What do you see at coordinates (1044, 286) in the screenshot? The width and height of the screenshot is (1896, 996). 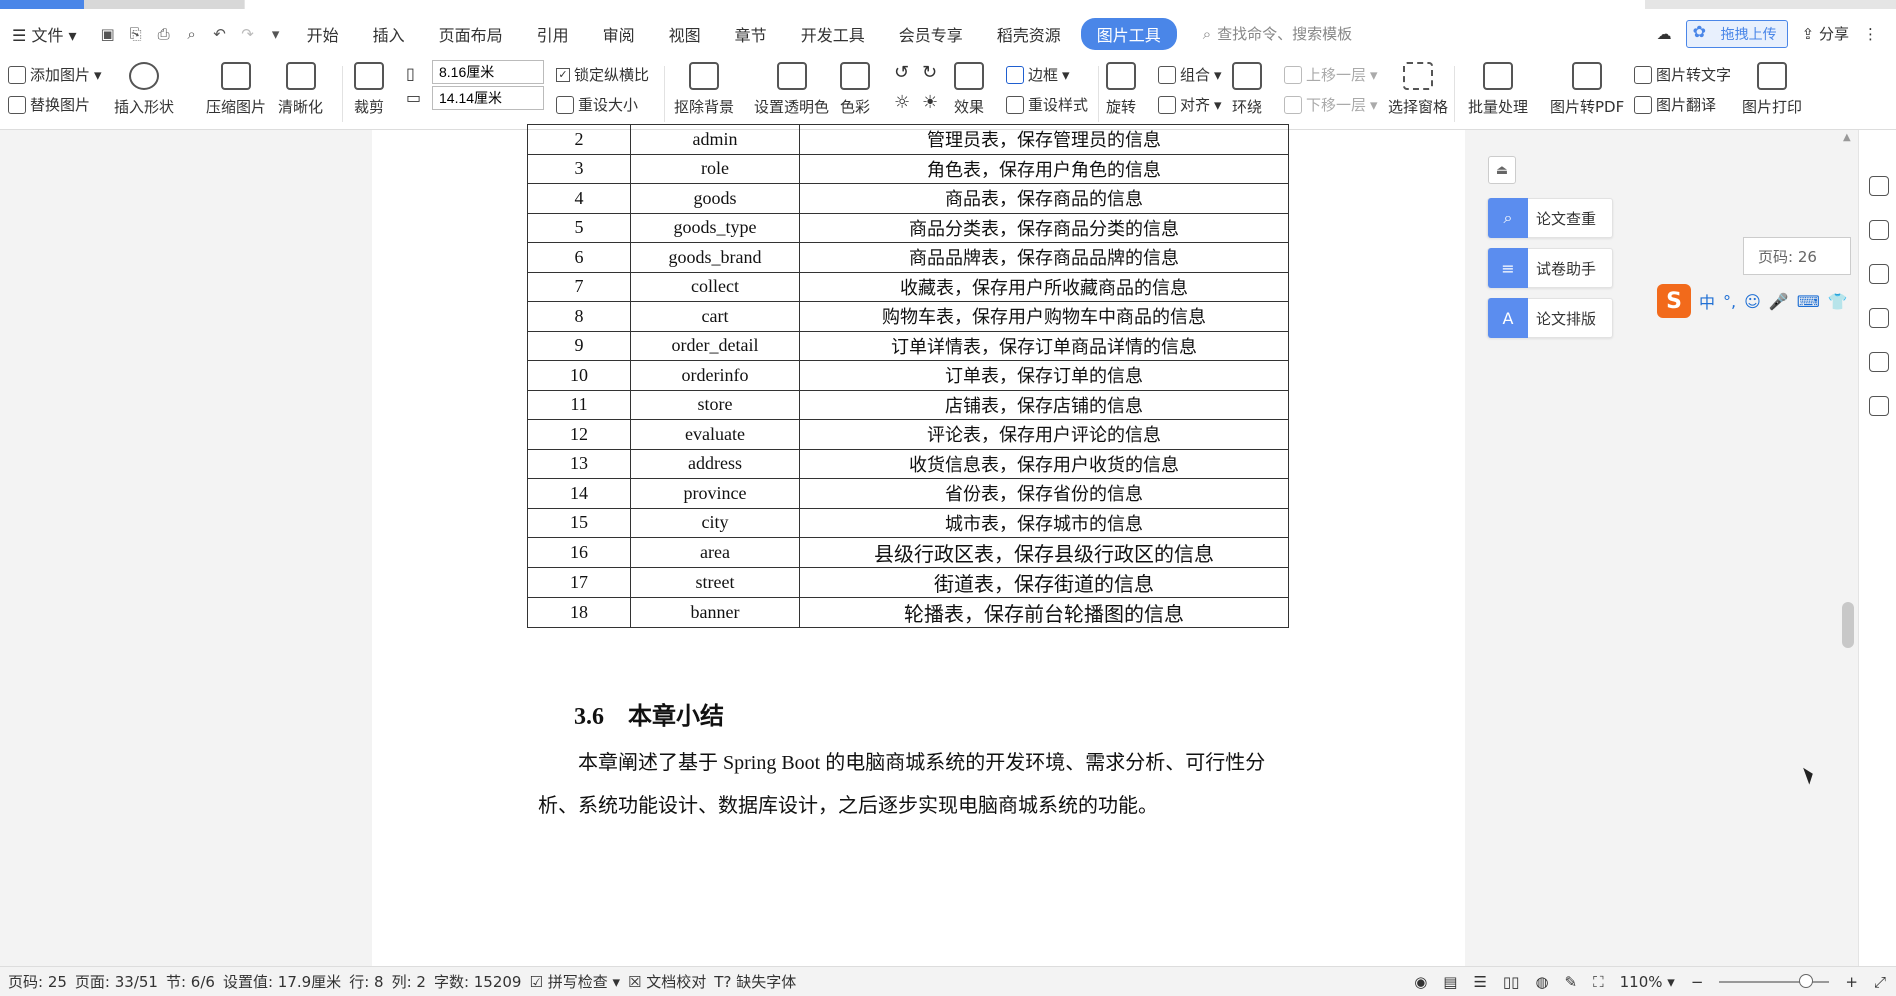 I see `table-cell-description: 收藏表，保存用户所收藏商品的信息` at bounding box center [1044, 286].